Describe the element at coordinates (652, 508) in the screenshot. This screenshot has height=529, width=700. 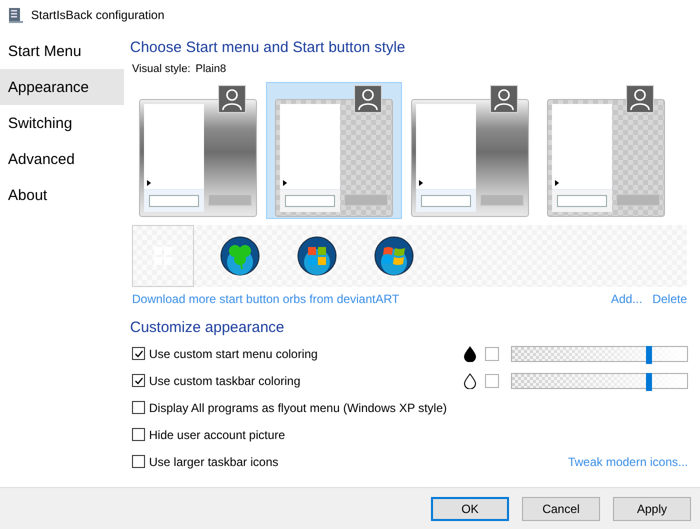
I see `dialog-button: Apply` at that location.